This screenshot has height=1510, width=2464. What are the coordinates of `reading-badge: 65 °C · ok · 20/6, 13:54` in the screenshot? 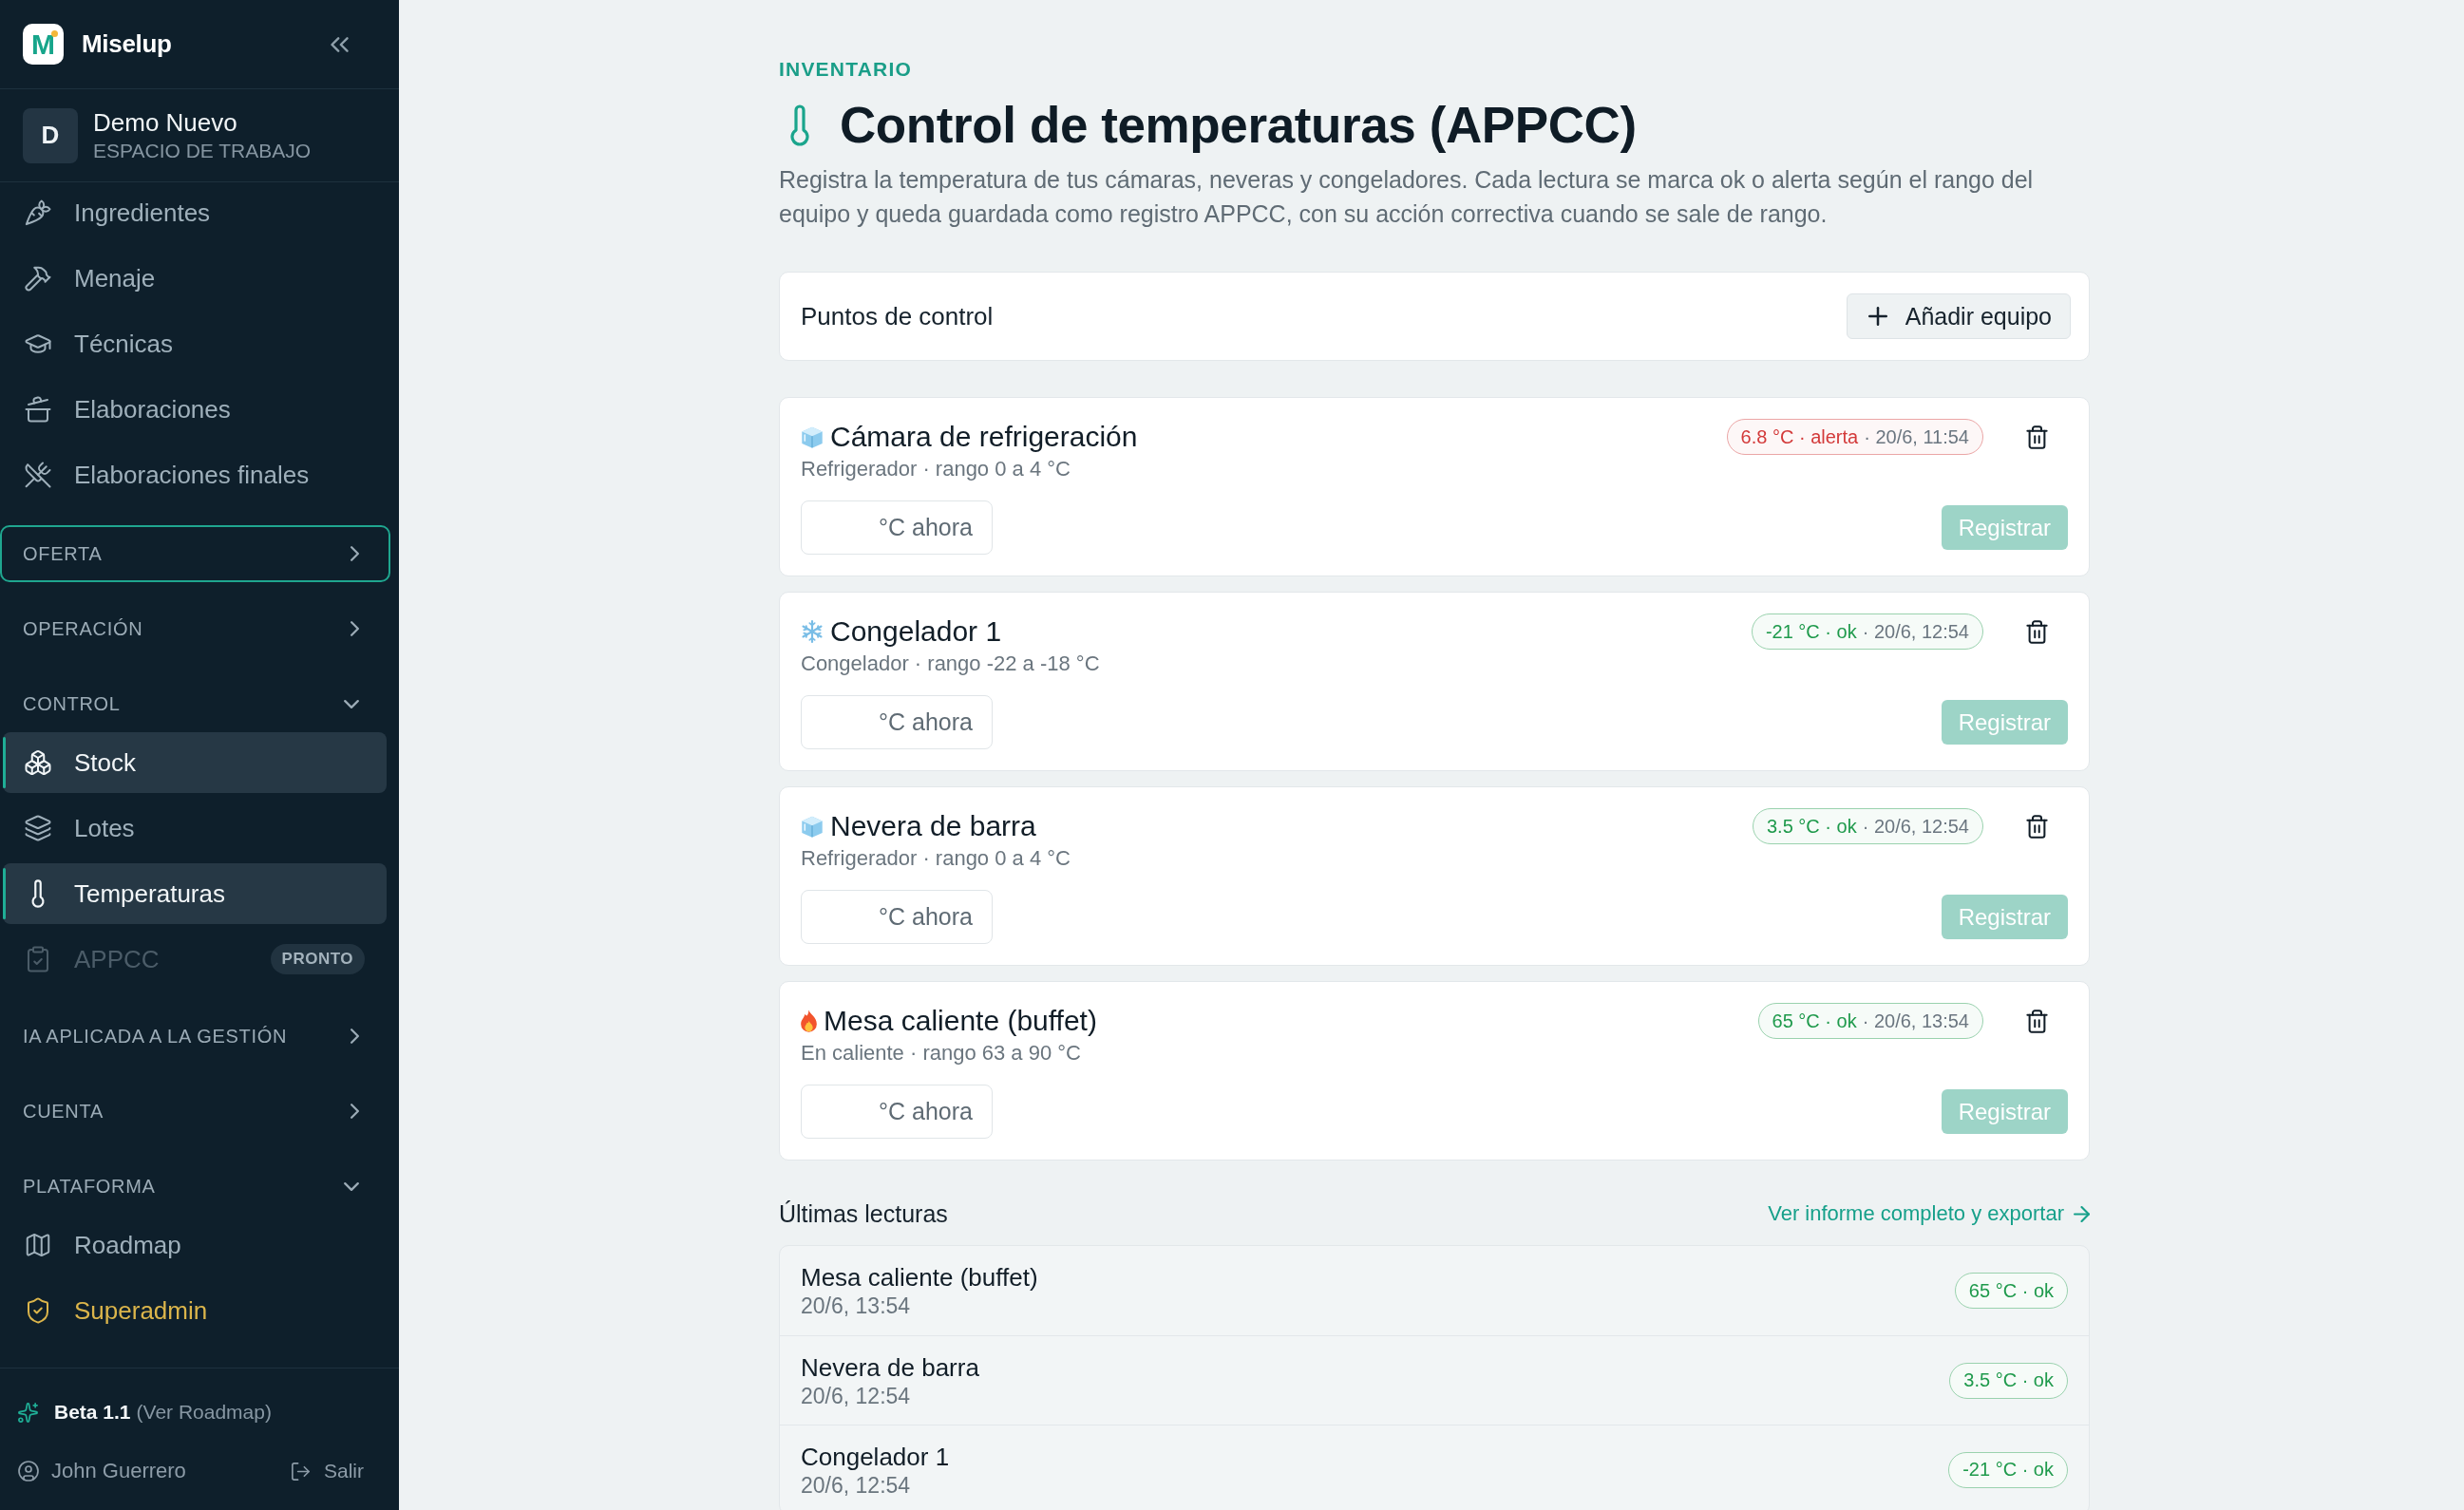 It's located at (1870, 1021).